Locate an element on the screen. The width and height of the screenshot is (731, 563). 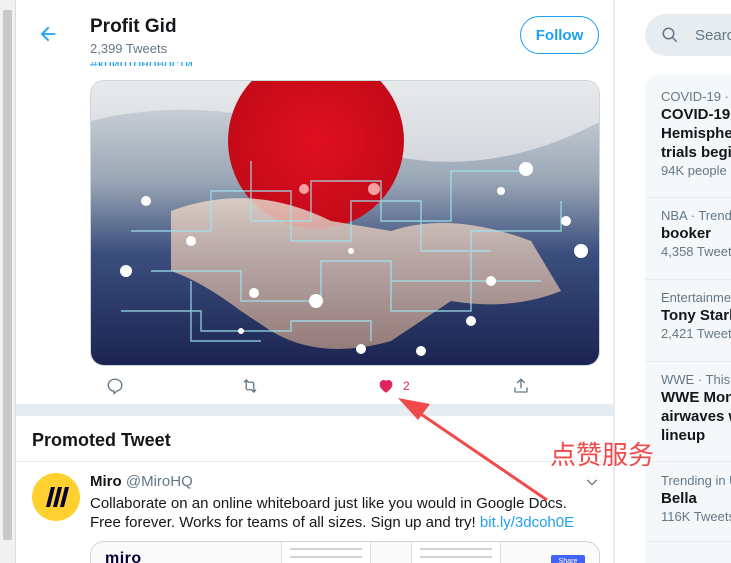
trend-title: Hemisphere is located at coordinates (696, 133).